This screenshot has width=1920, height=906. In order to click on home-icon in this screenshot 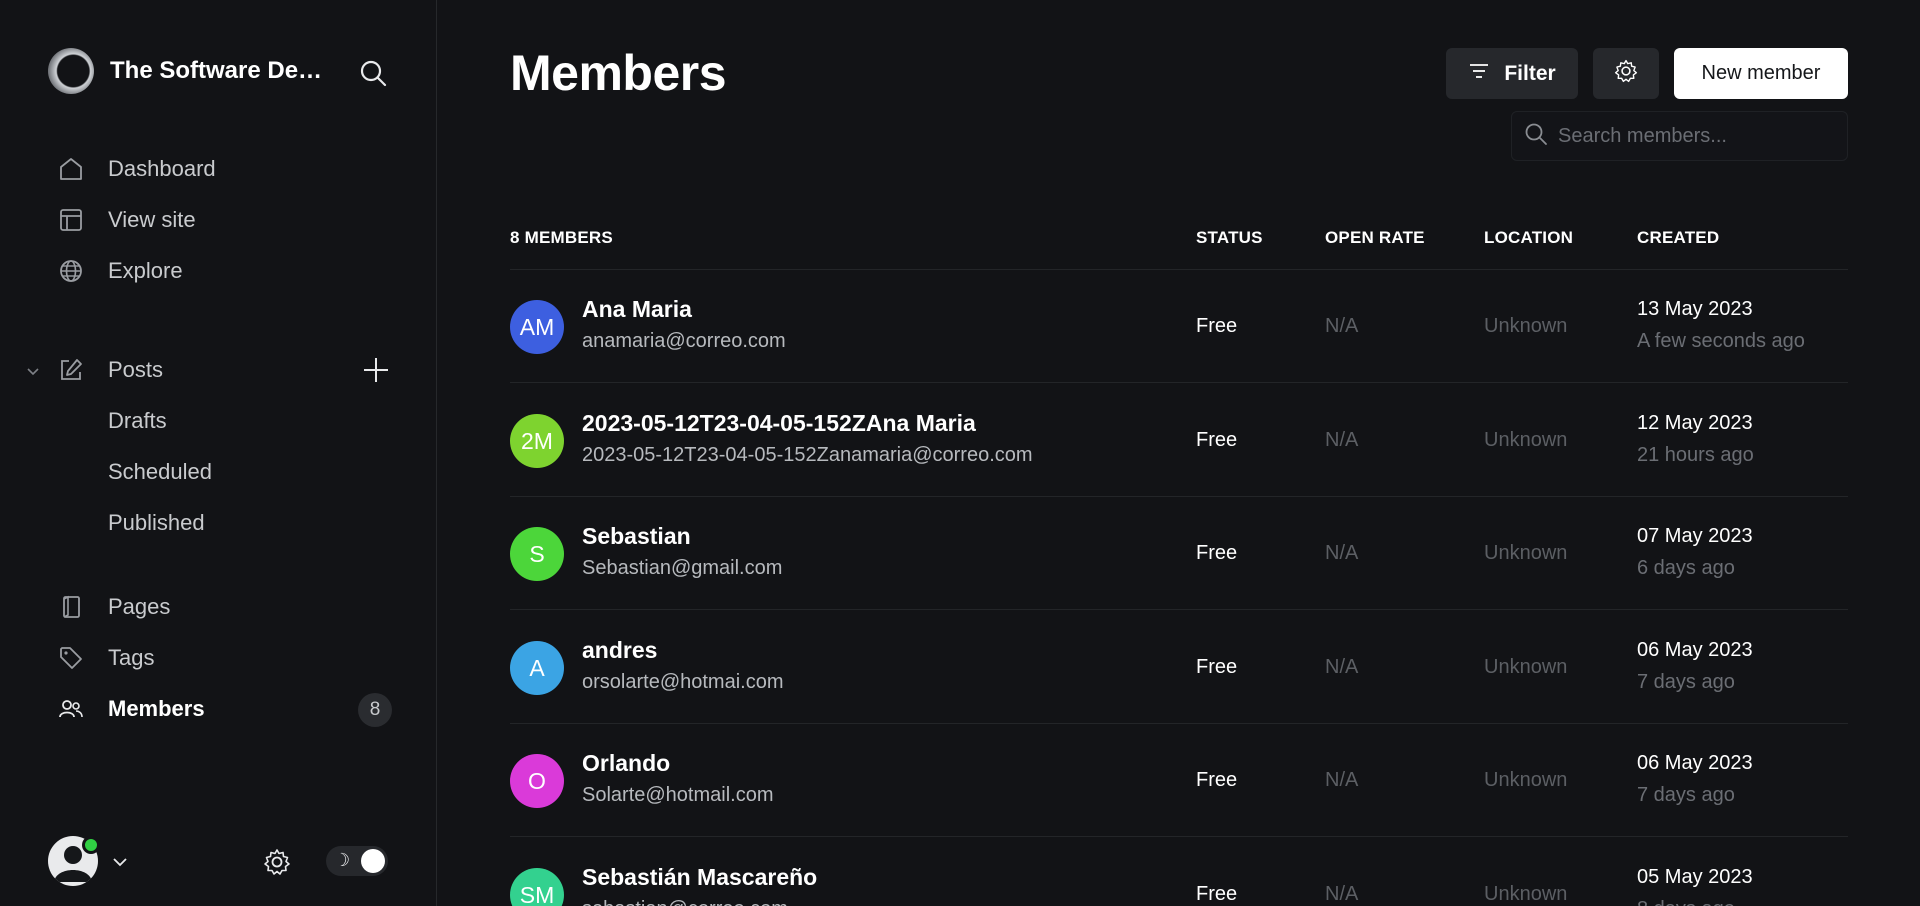, I will do `click(71, 169)`.